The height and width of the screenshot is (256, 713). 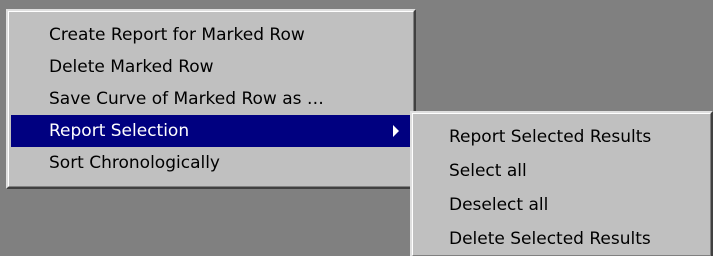 I want to click on menu-item-delete-marked-row: Delete Marked Row, so click(x=211, y=67).